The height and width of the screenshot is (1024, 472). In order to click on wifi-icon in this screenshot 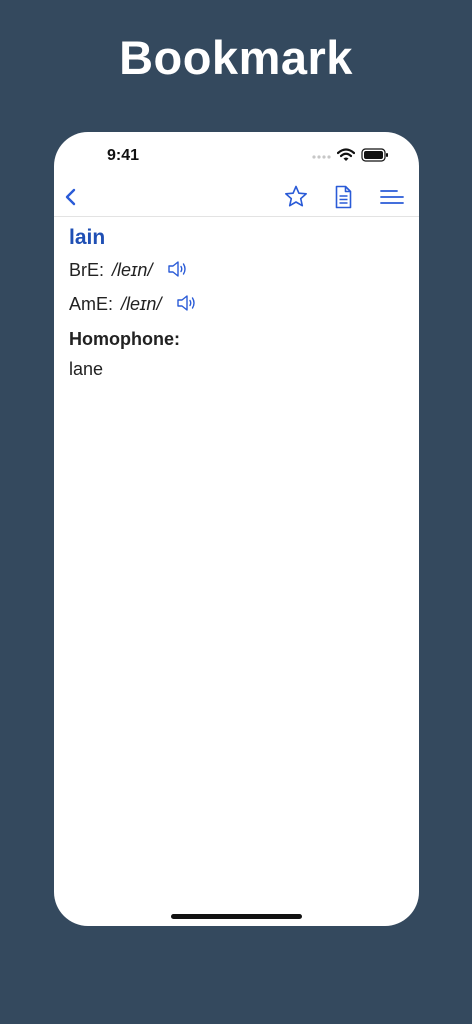, I will do `click(346, 154)`.